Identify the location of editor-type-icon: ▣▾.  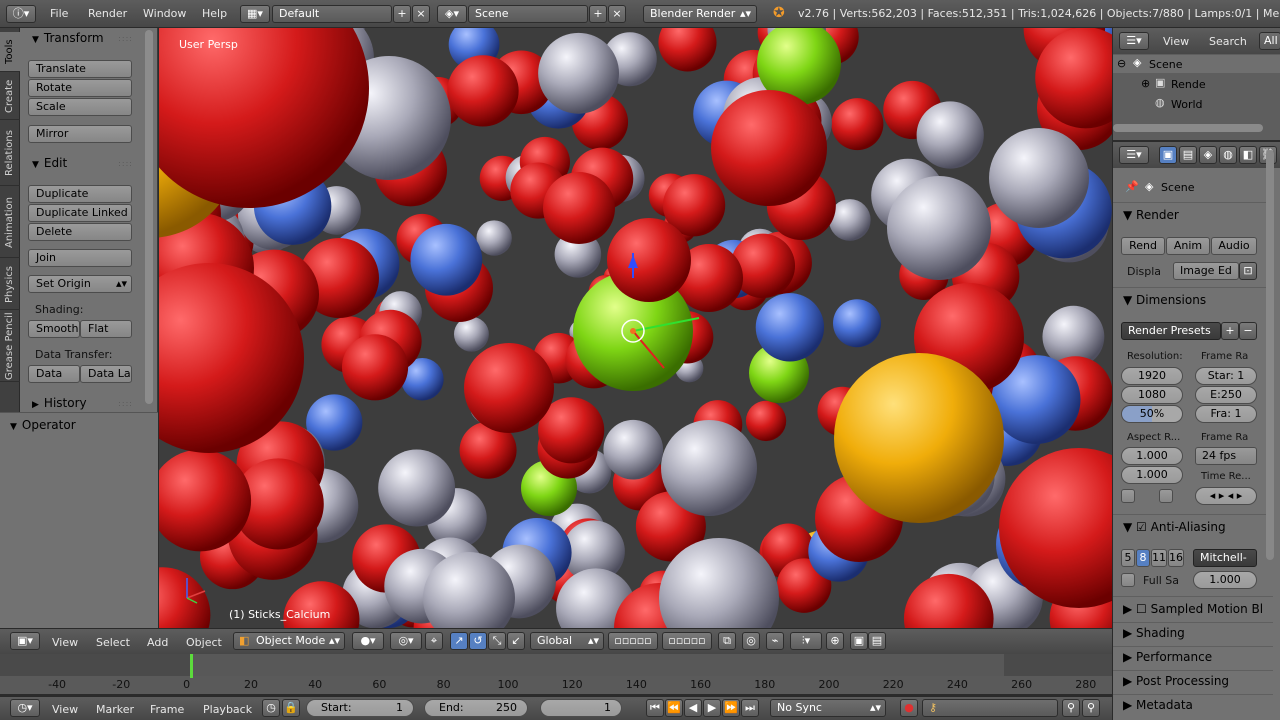
(25, 641).